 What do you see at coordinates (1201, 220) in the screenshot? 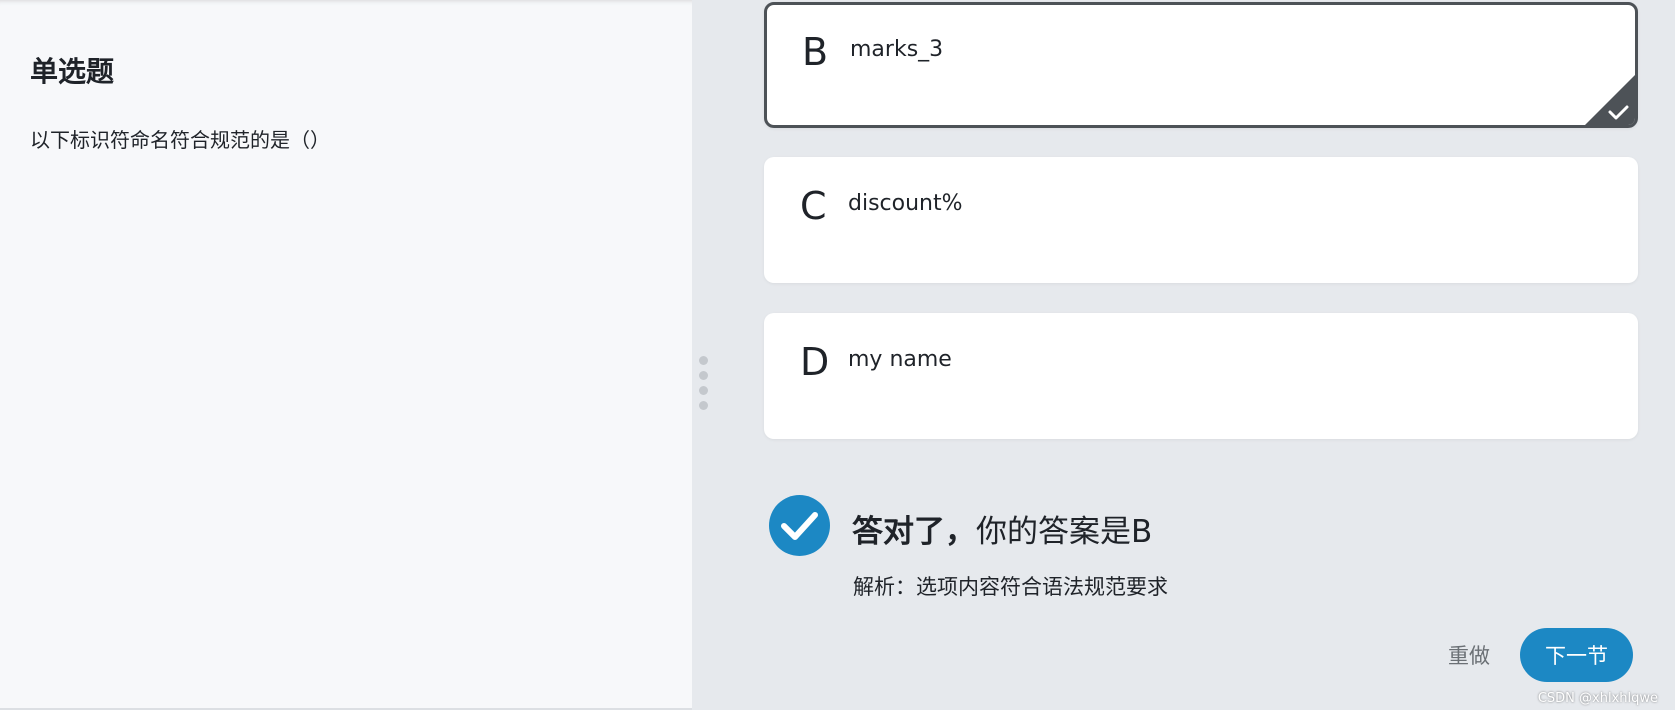
I see `option-c: C discount%` at bounding box center [1201, 220].